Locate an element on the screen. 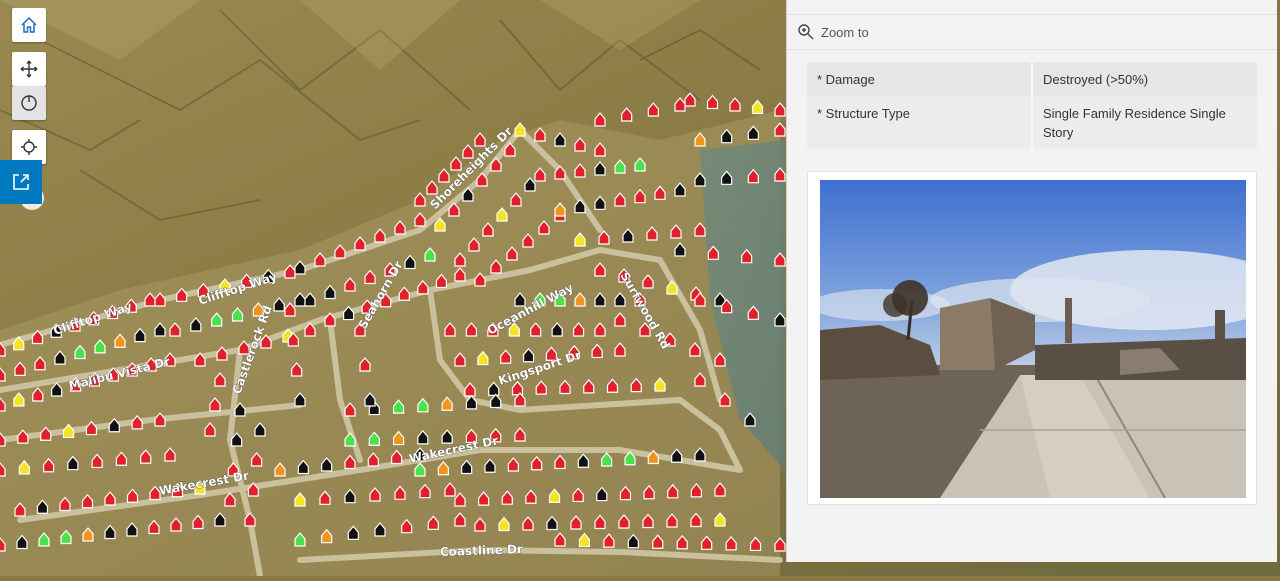 This screenshot has height=581, width=1280. locate-icon is located at coordinates (29, 147).